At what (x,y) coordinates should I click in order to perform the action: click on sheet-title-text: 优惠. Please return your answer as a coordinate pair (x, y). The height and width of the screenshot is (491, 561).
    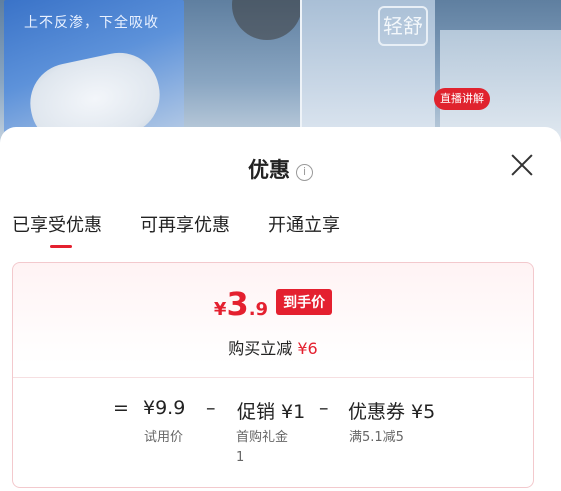
    Looking at the image, I should click on (269, 170).